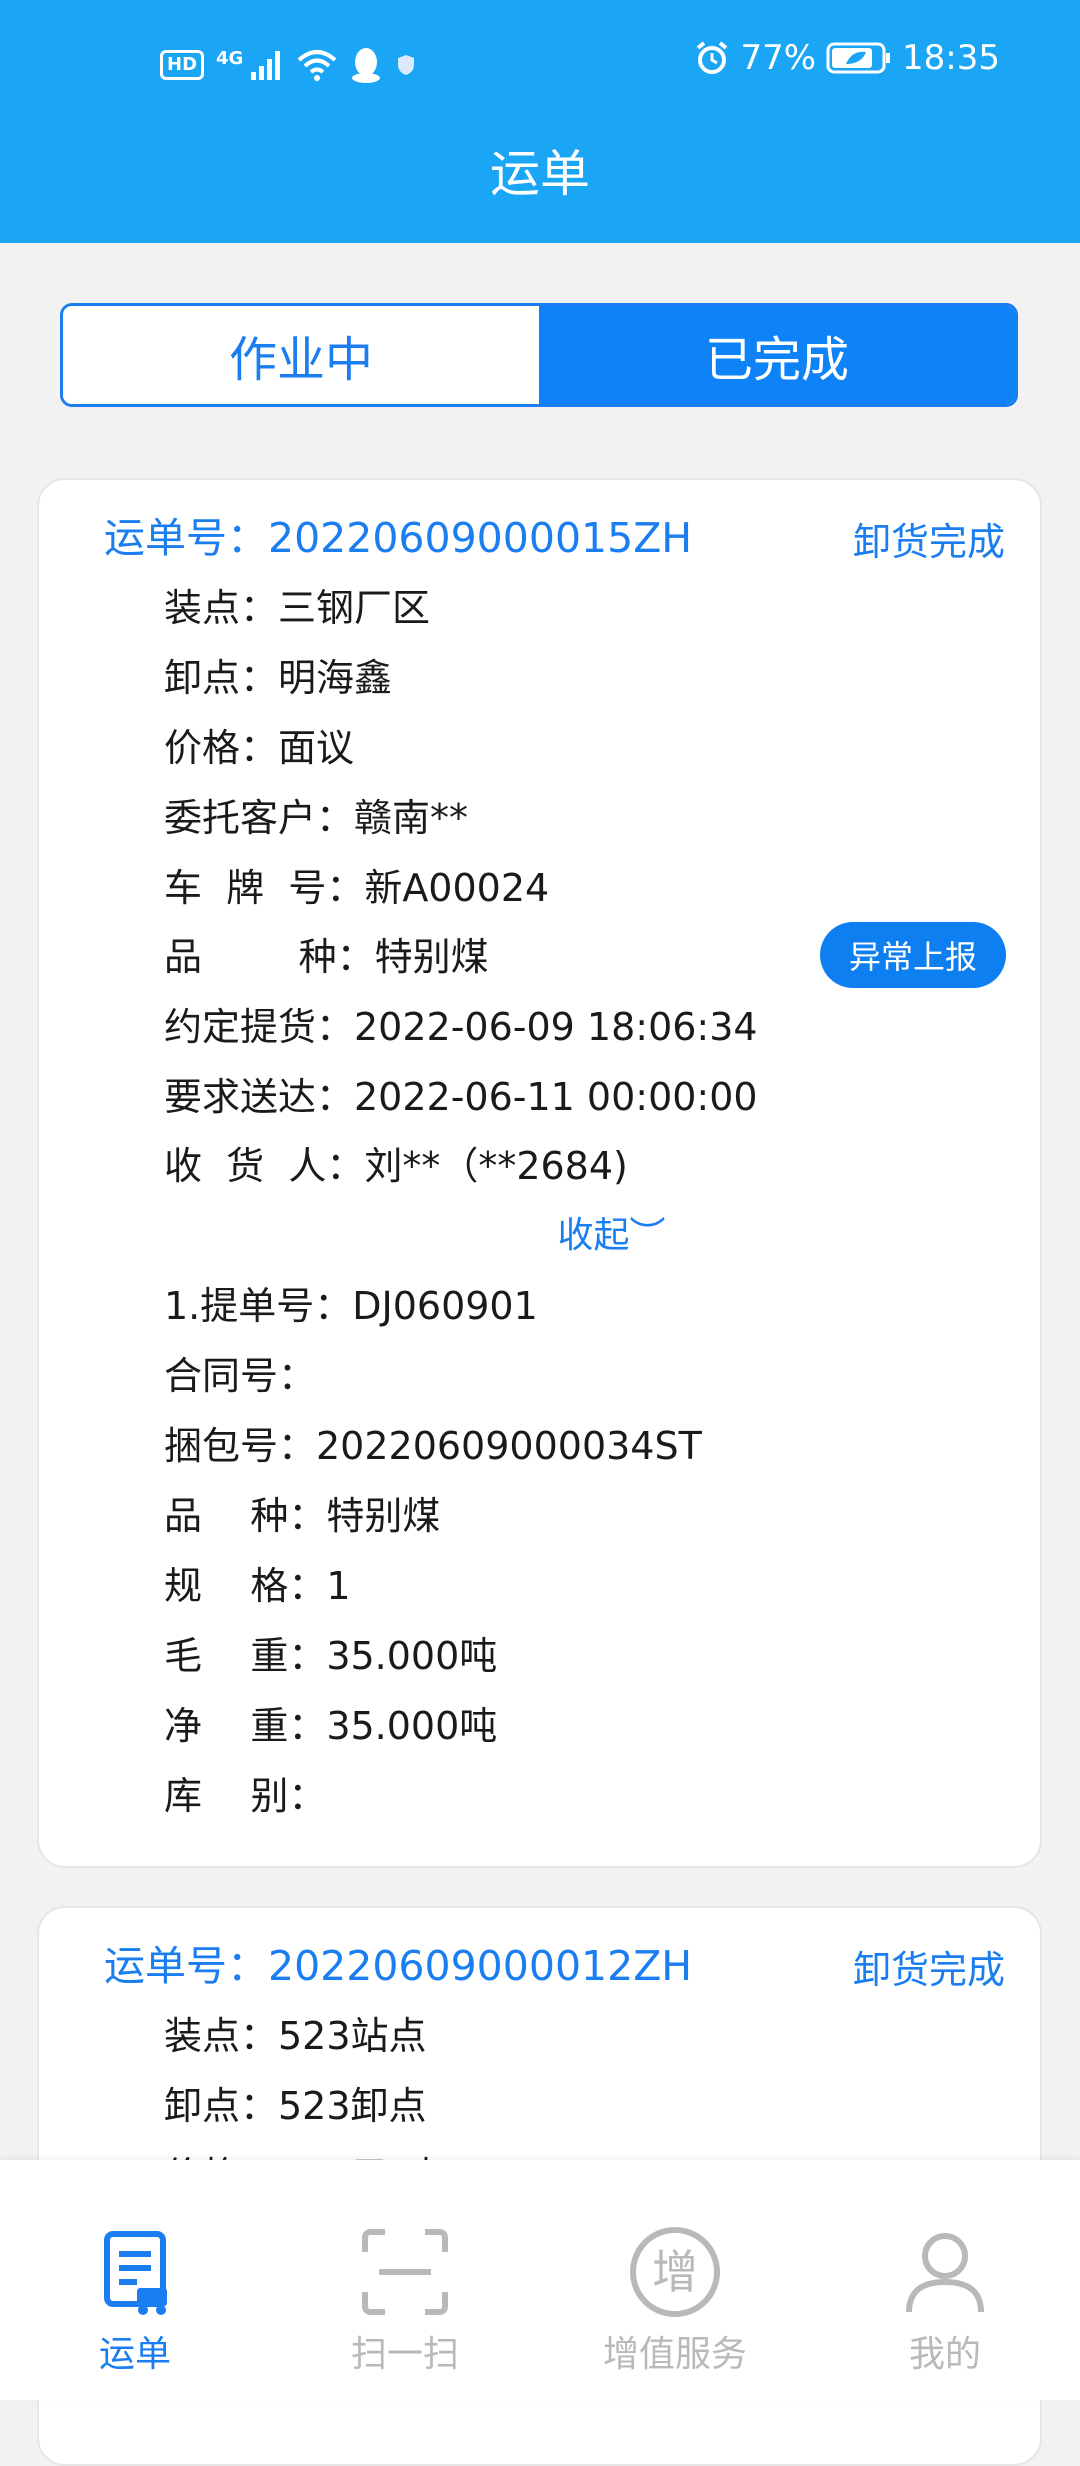 This screenshot has width=1080, height=2466. What do you see at coordinates (245, 1796) in the screenshot?
I see `warehouse: 库 别：` at bounding box center [245, 1796].